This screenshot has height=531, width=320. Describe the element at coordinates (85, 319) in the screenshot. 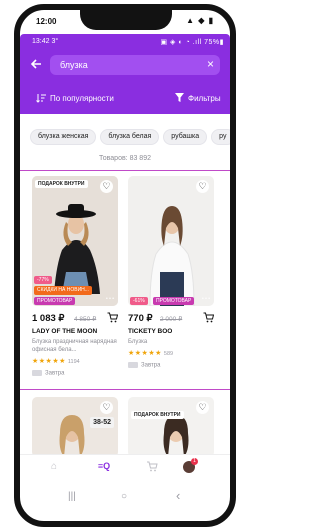

I see `product-old-price: 4 850 ₽` at that location.